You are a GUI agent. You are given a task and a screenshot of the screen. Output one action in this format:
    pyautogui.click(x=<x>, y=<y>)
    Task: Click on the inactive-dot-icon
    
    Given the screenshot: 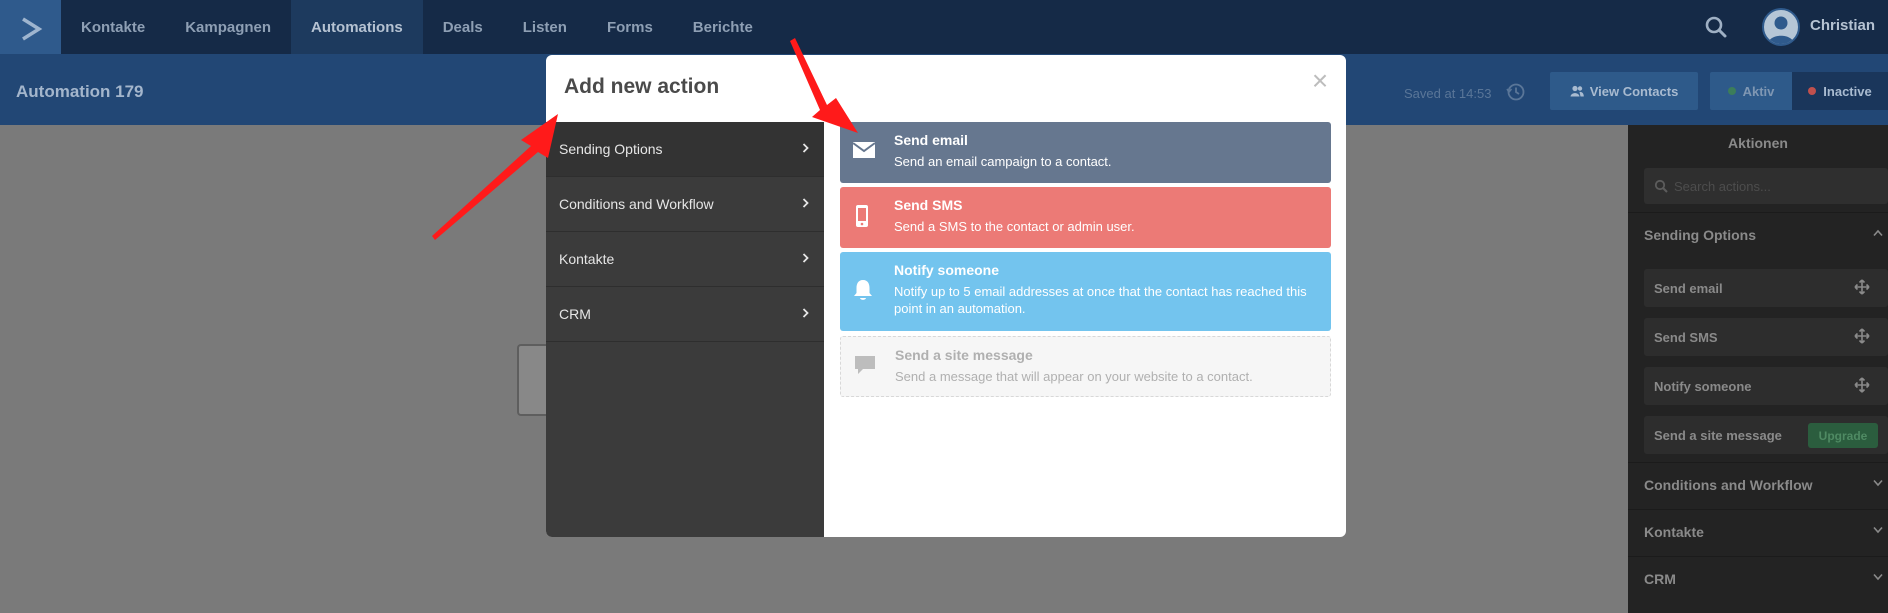 What is the action you would take?
    pyautogui.click(x=1812, y=91)
    